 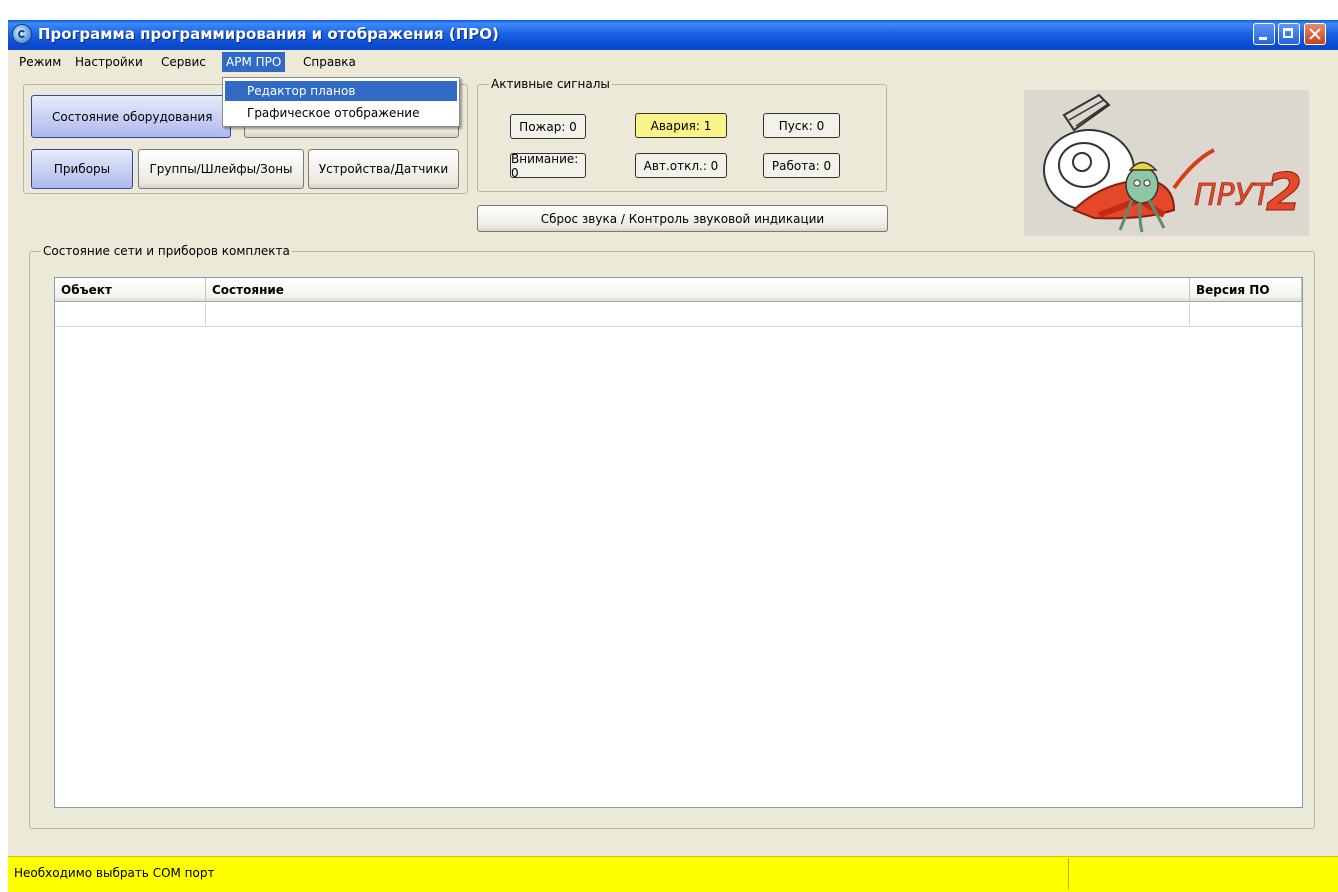 What do you see at coordinates (82, 169) in the screenshot?
I see `tab-devices: Приборы` at bounding box center [82, 169].